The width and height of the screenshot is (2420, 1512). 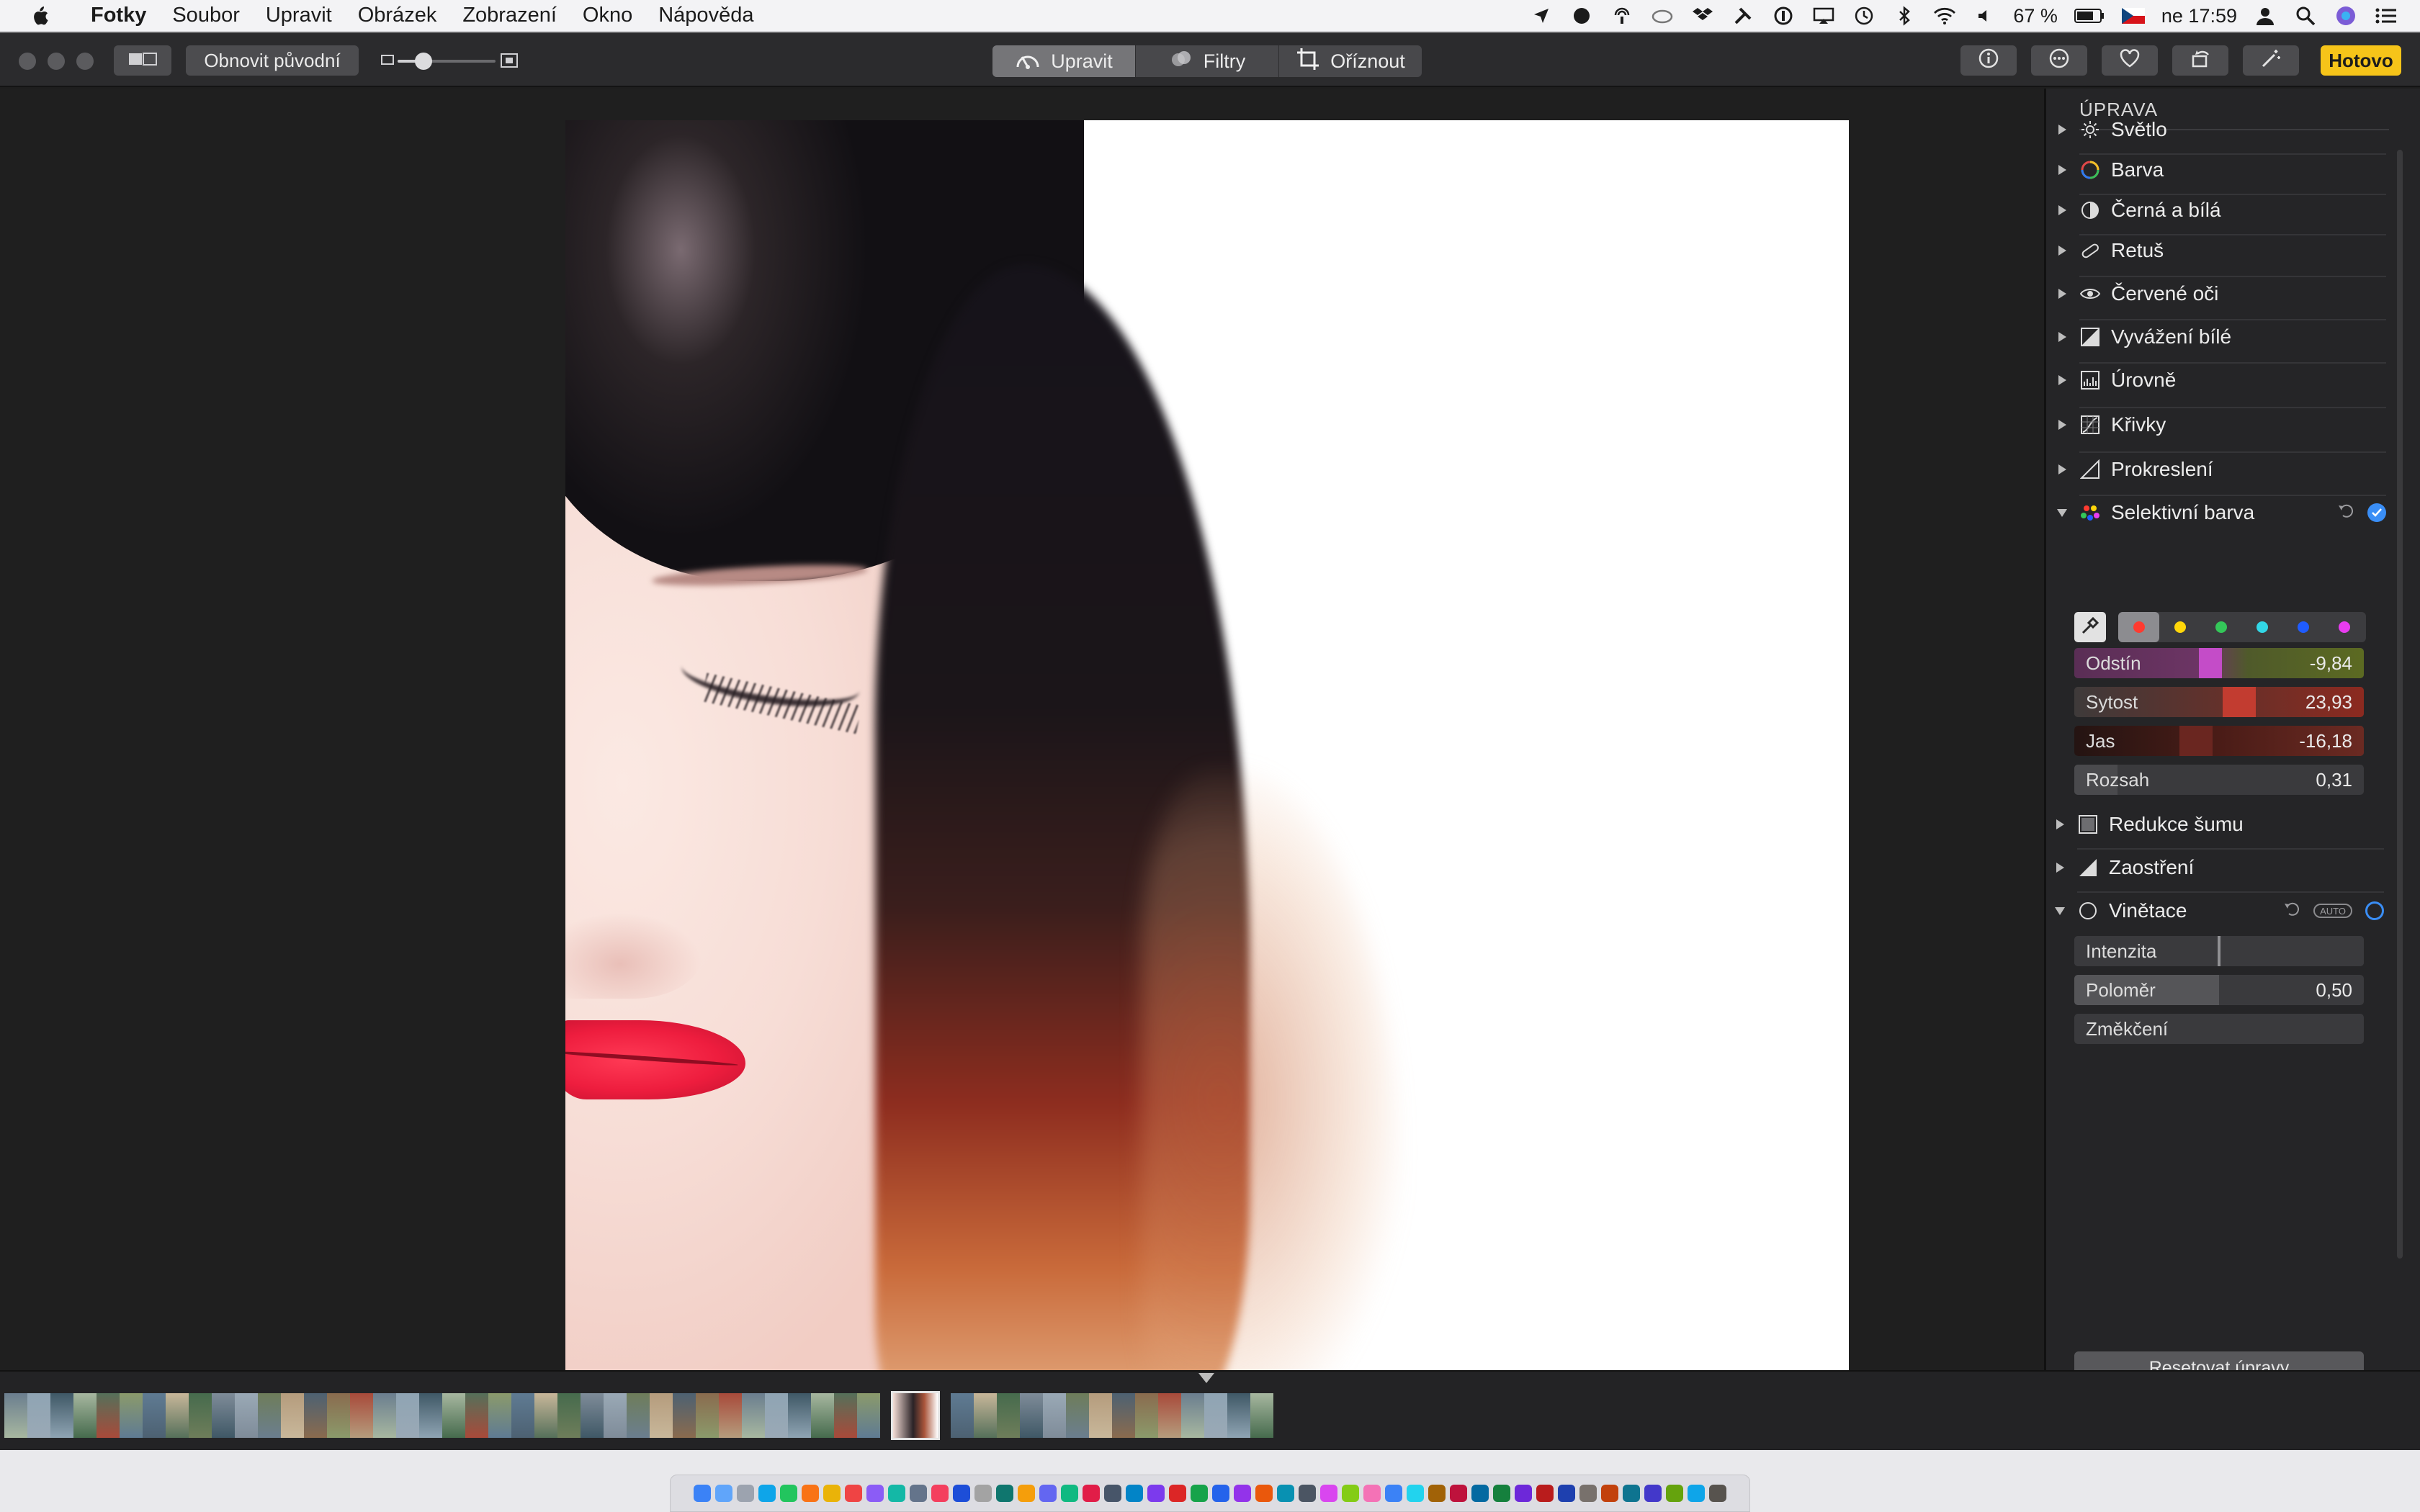 What do you see at coordinates (2218, 911) in the screenshot?
I see `adjustment-vignette: Vinětace AUTO` at bounding box center [2218, 911].